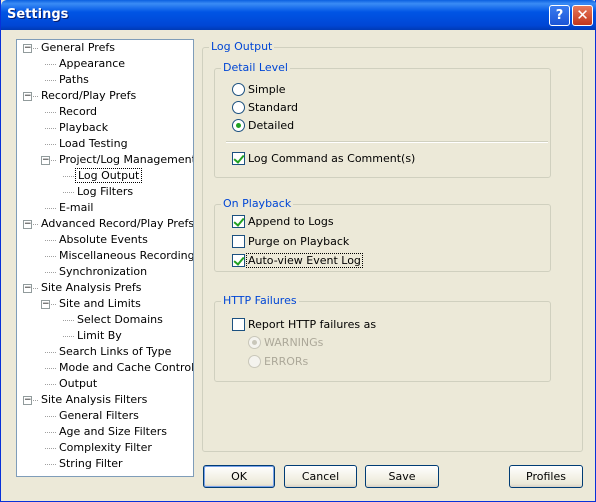 The height and width of the screenshot is (502, 596). I want to click on report-http-checkbox, so click(238, 324).